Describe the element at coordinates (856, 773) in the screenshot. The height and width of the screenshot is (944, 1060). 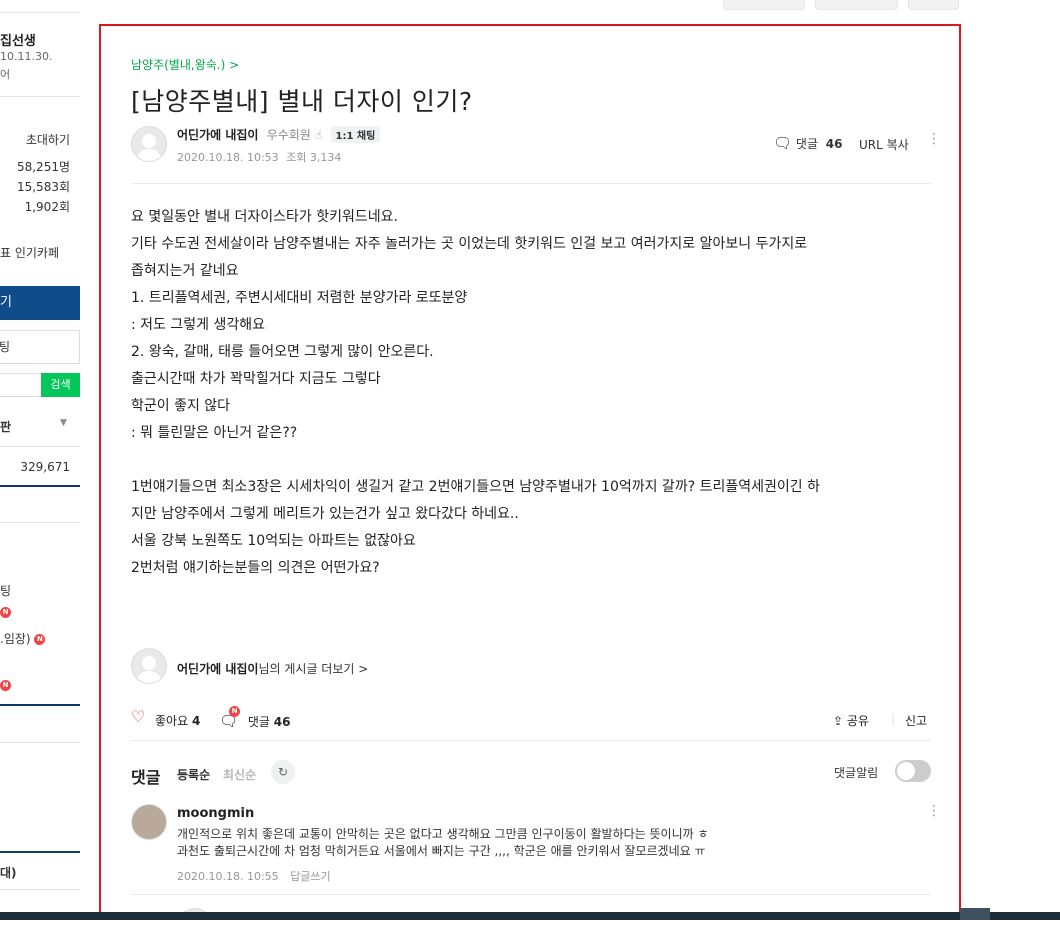
I see `comment-alarm-label: 댓글알림` at that location.